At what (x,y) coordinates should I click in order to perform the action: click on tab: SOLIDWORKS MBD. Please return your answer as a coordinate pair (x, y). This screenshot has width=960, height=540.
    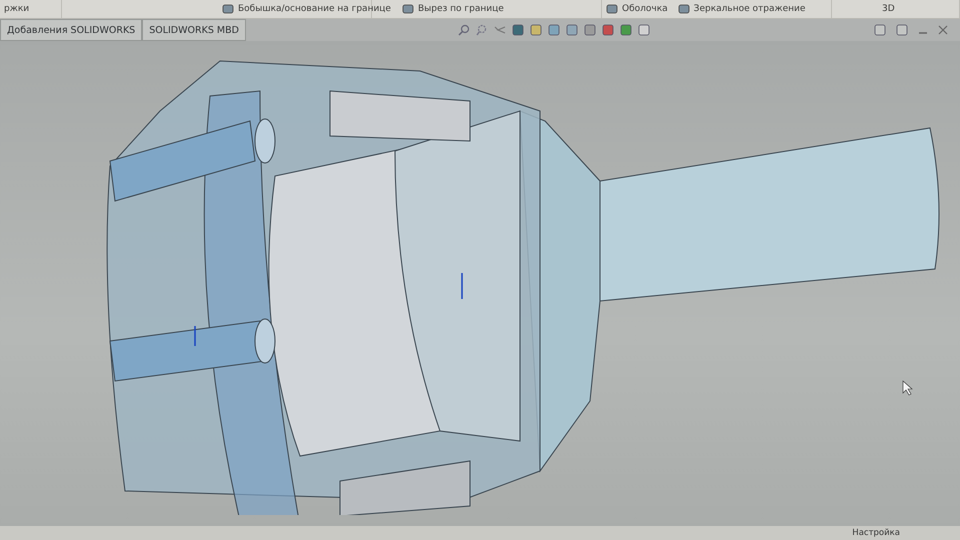
    Looking at the image, I should click on (194, 30).